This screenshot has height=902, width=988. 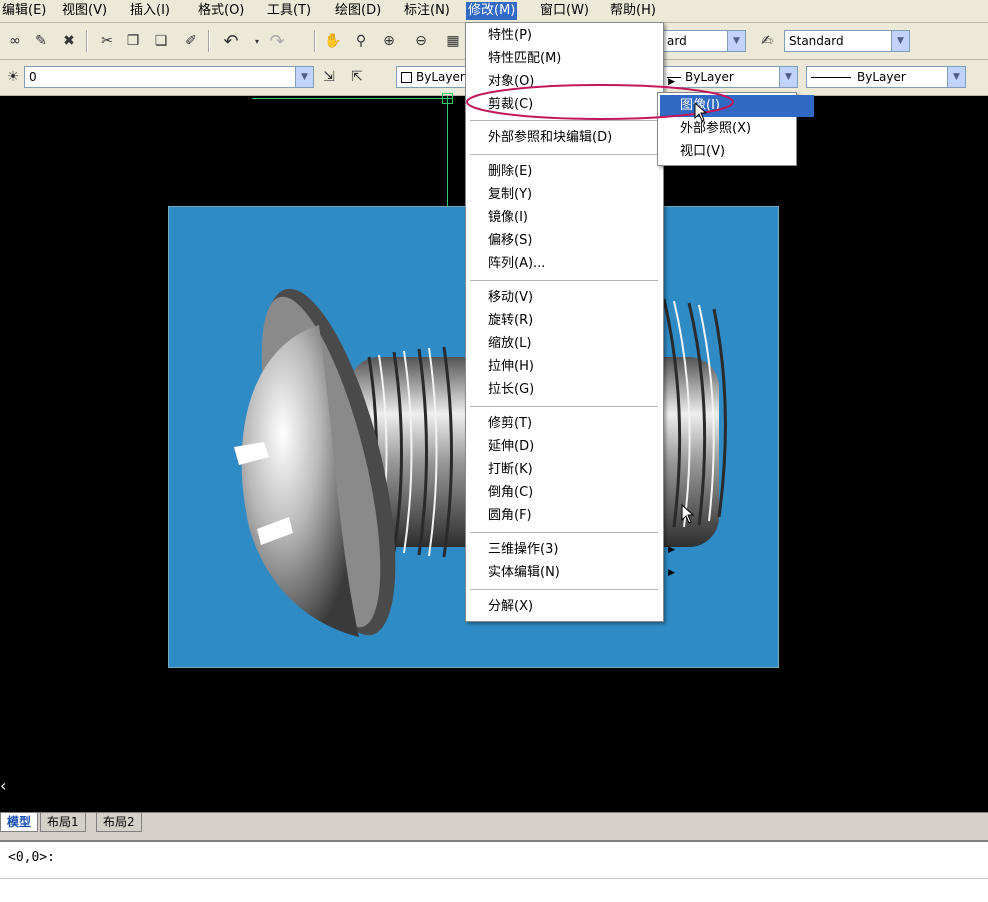 I want to click on menu-item-copy: 复制(Y), so click(x=574, y=195).